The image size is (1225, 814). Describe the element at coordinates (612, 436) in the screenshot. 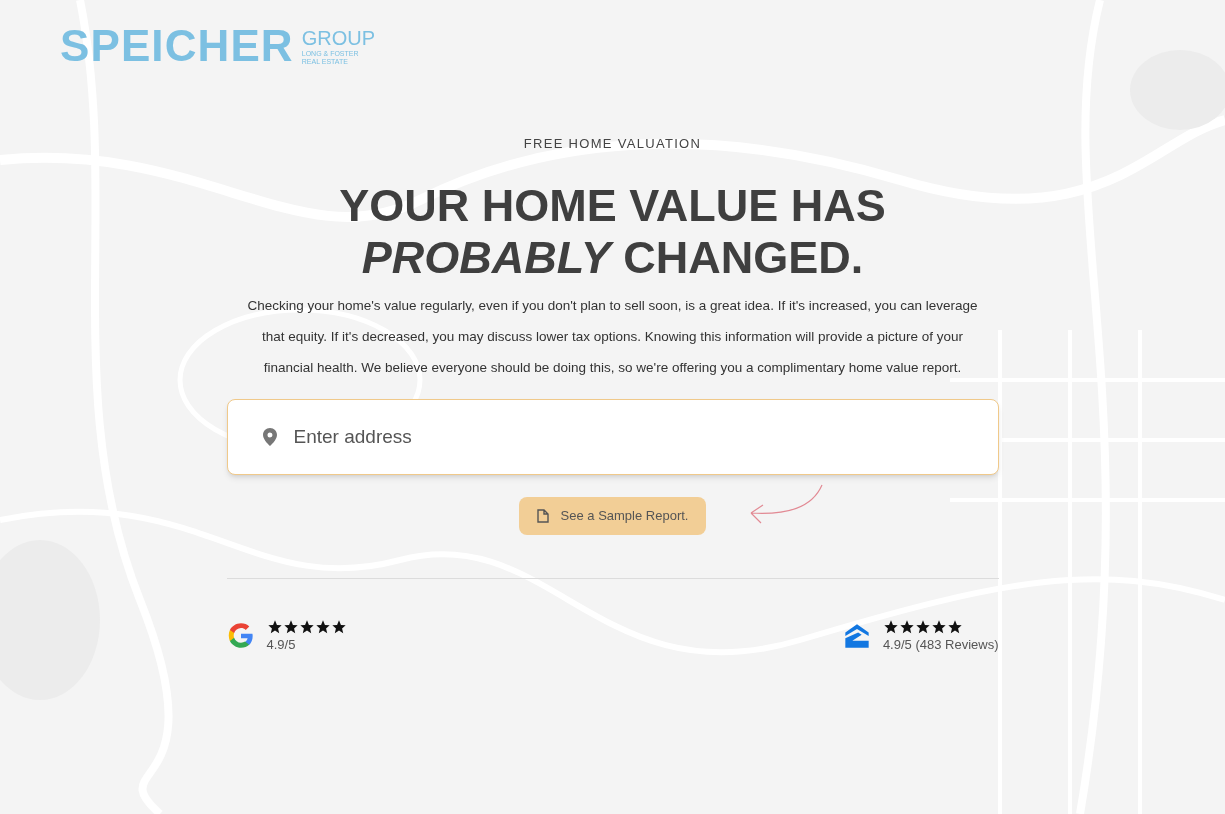

I see `address-field: Enter address` at that location.